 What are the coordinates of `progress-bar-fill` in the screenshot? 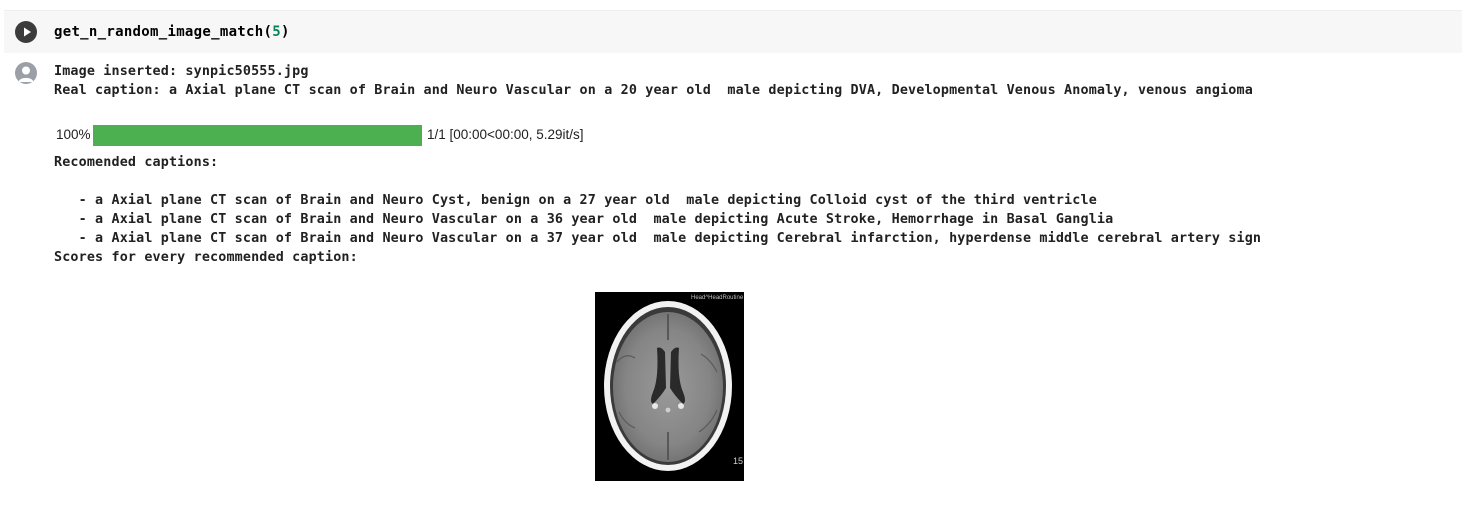 It's located at (257, 135).